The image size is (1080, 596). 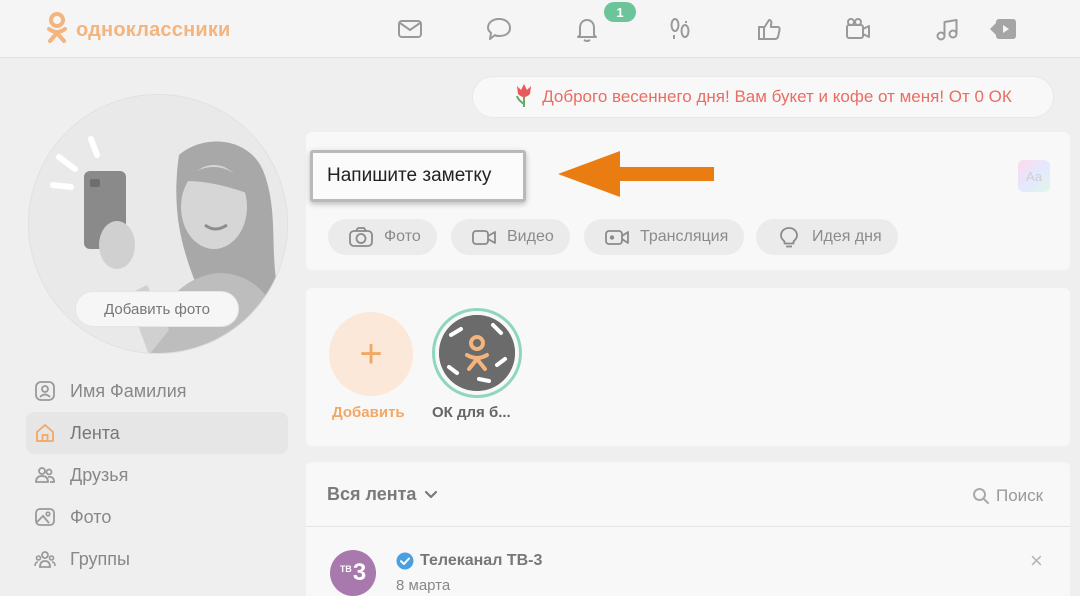 I want to click on bell-icon, so click(x=587, y=29).